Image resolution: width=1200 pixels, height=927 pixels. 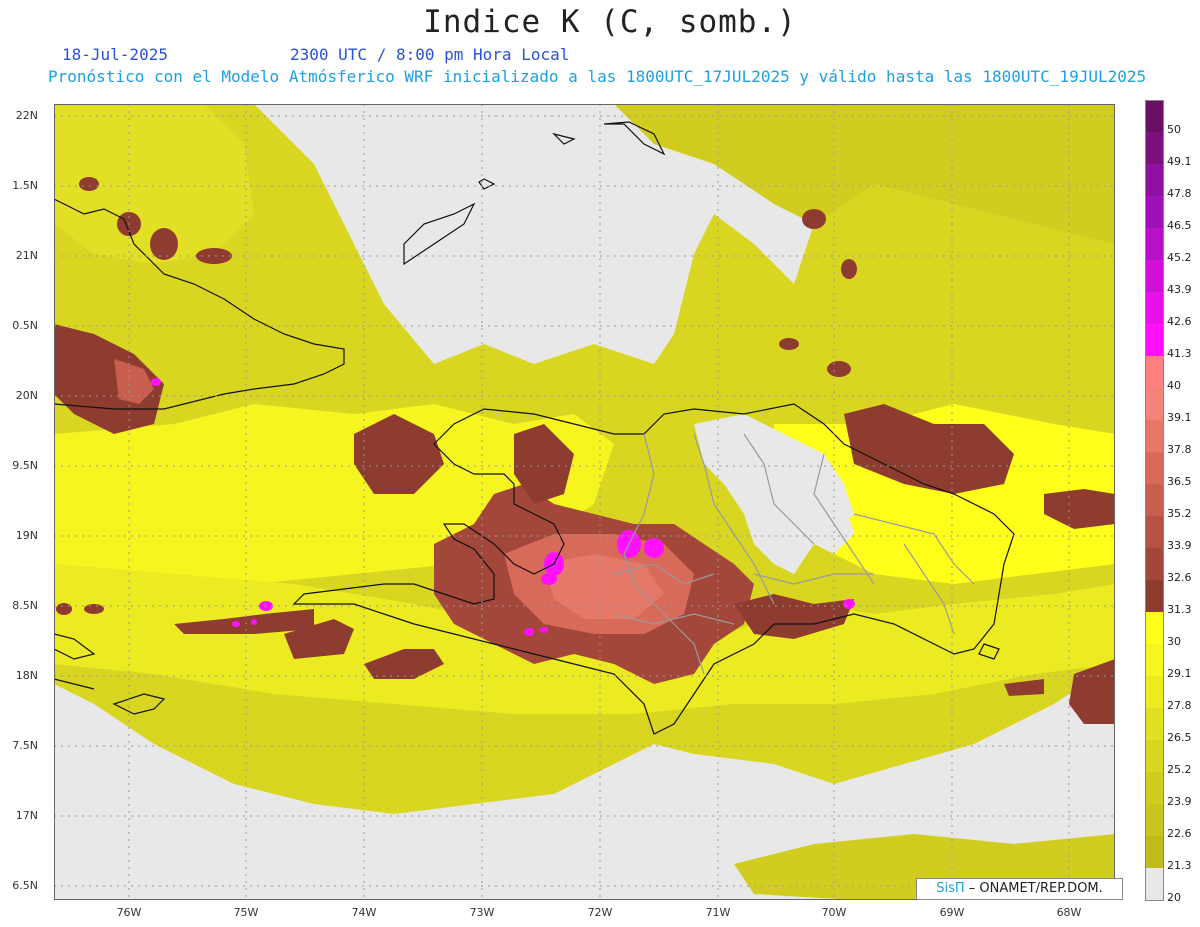 What do you see at coordinates (1174, 641) in the screenshot?
I see `colorbar-label: 30` at bounding box center [1174, 641].